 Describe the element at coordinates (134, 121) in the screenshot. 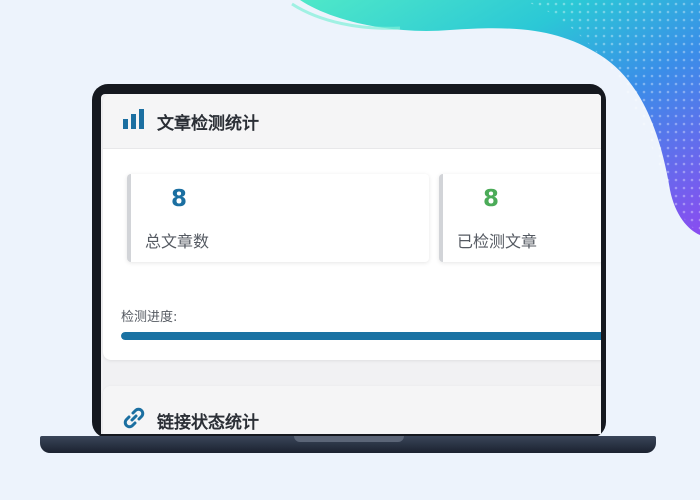

I see `bar-chart-icon` at that location.